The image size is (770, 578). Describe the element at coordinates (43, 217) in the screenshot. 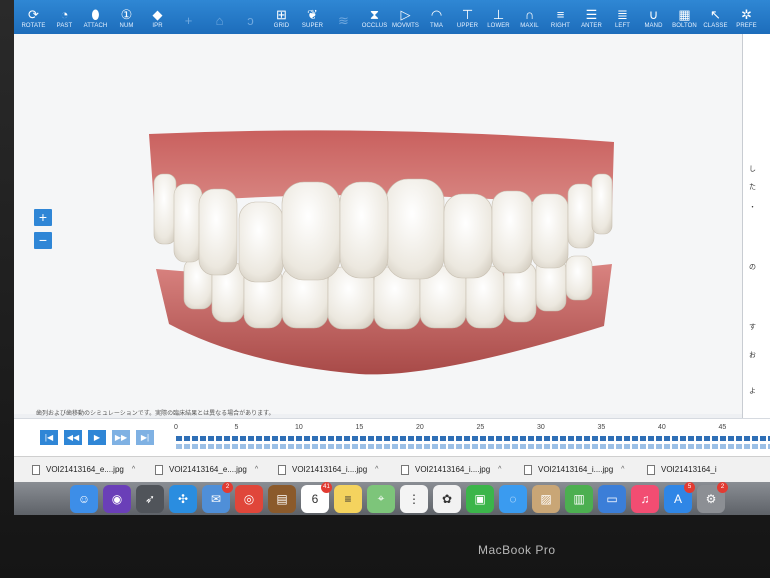

I see `zoom-in-button: +` at that location.